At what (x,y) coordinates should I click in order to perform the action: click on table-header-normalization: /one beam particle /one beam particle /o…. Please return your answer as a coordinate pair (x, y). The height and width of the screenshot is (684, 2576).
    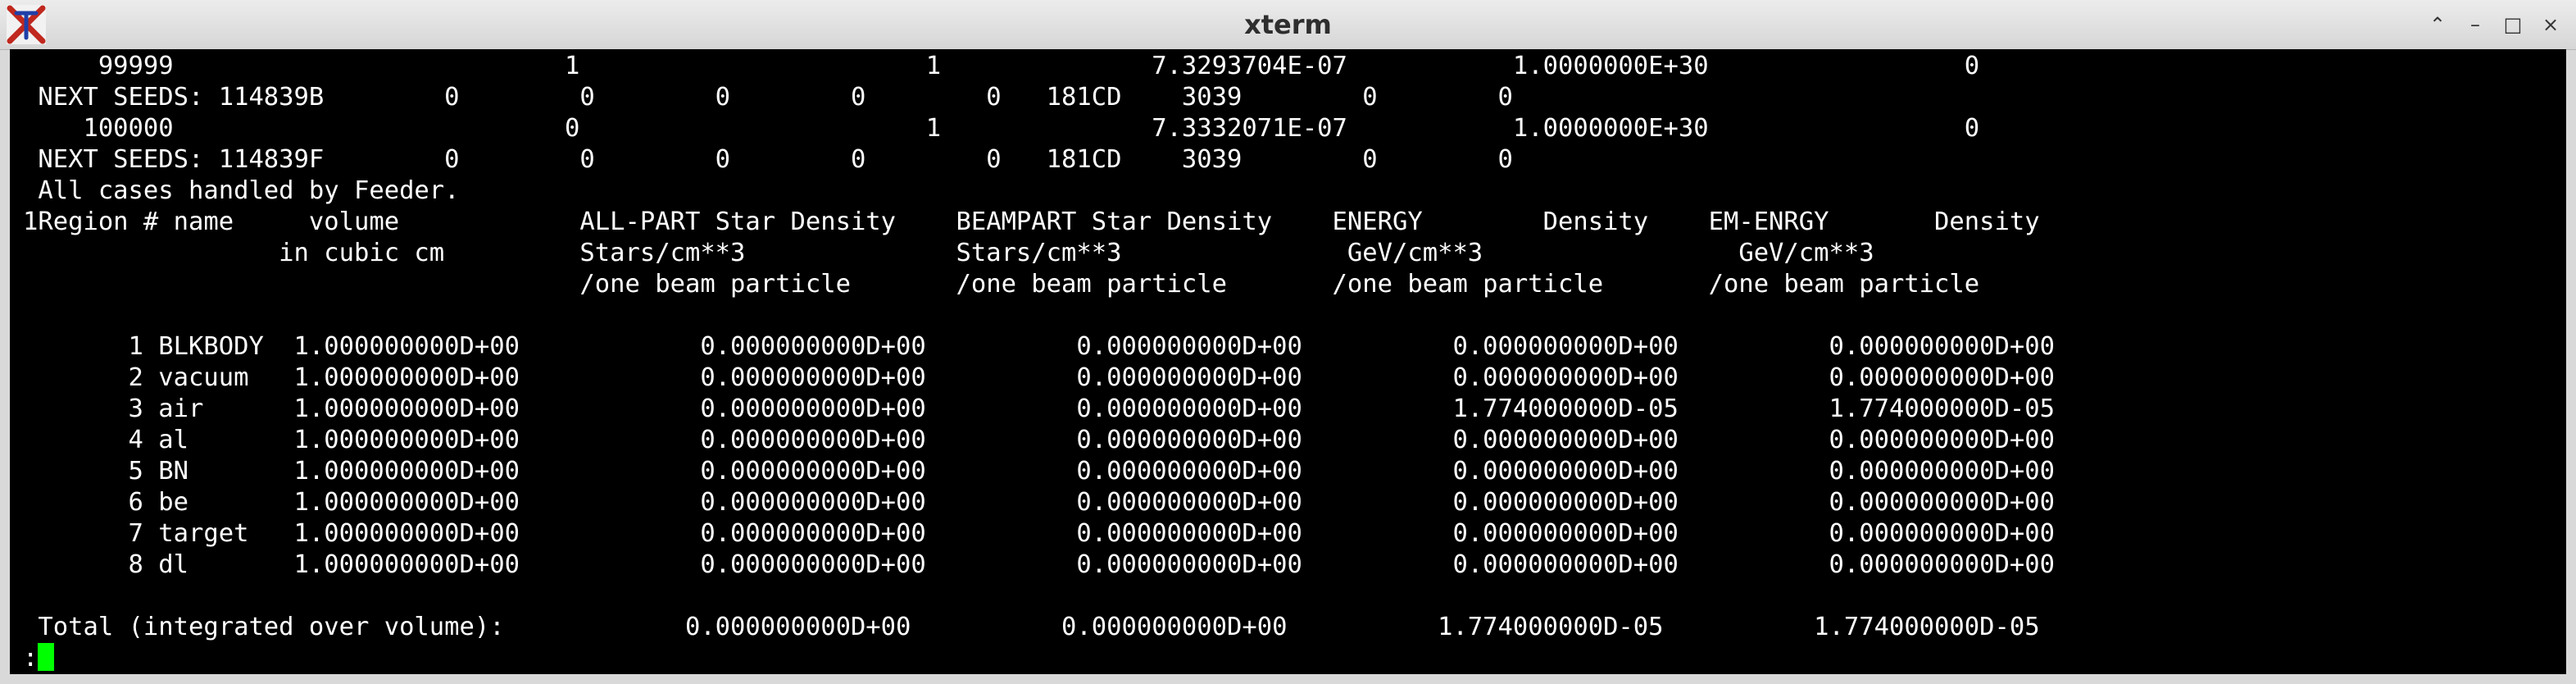
    Looking at the image, I should click on (1001, 284).